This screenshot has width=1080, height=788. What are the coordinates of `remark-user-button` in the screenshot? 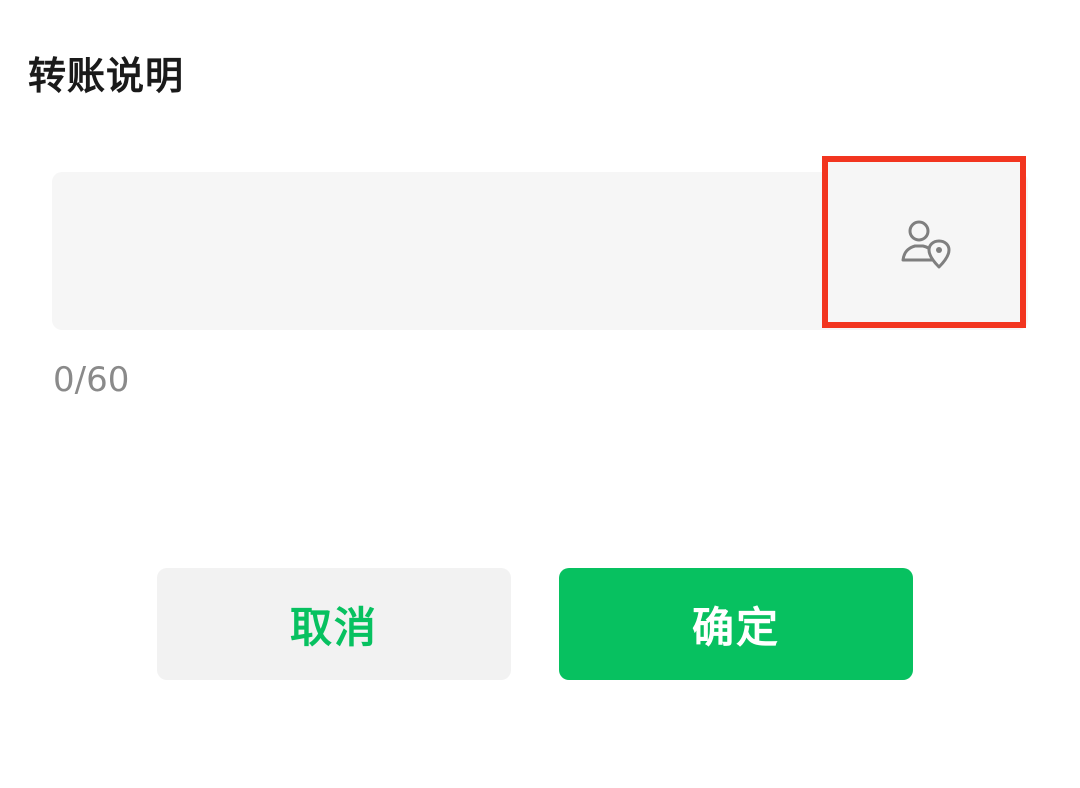 It's located at (924, 242).